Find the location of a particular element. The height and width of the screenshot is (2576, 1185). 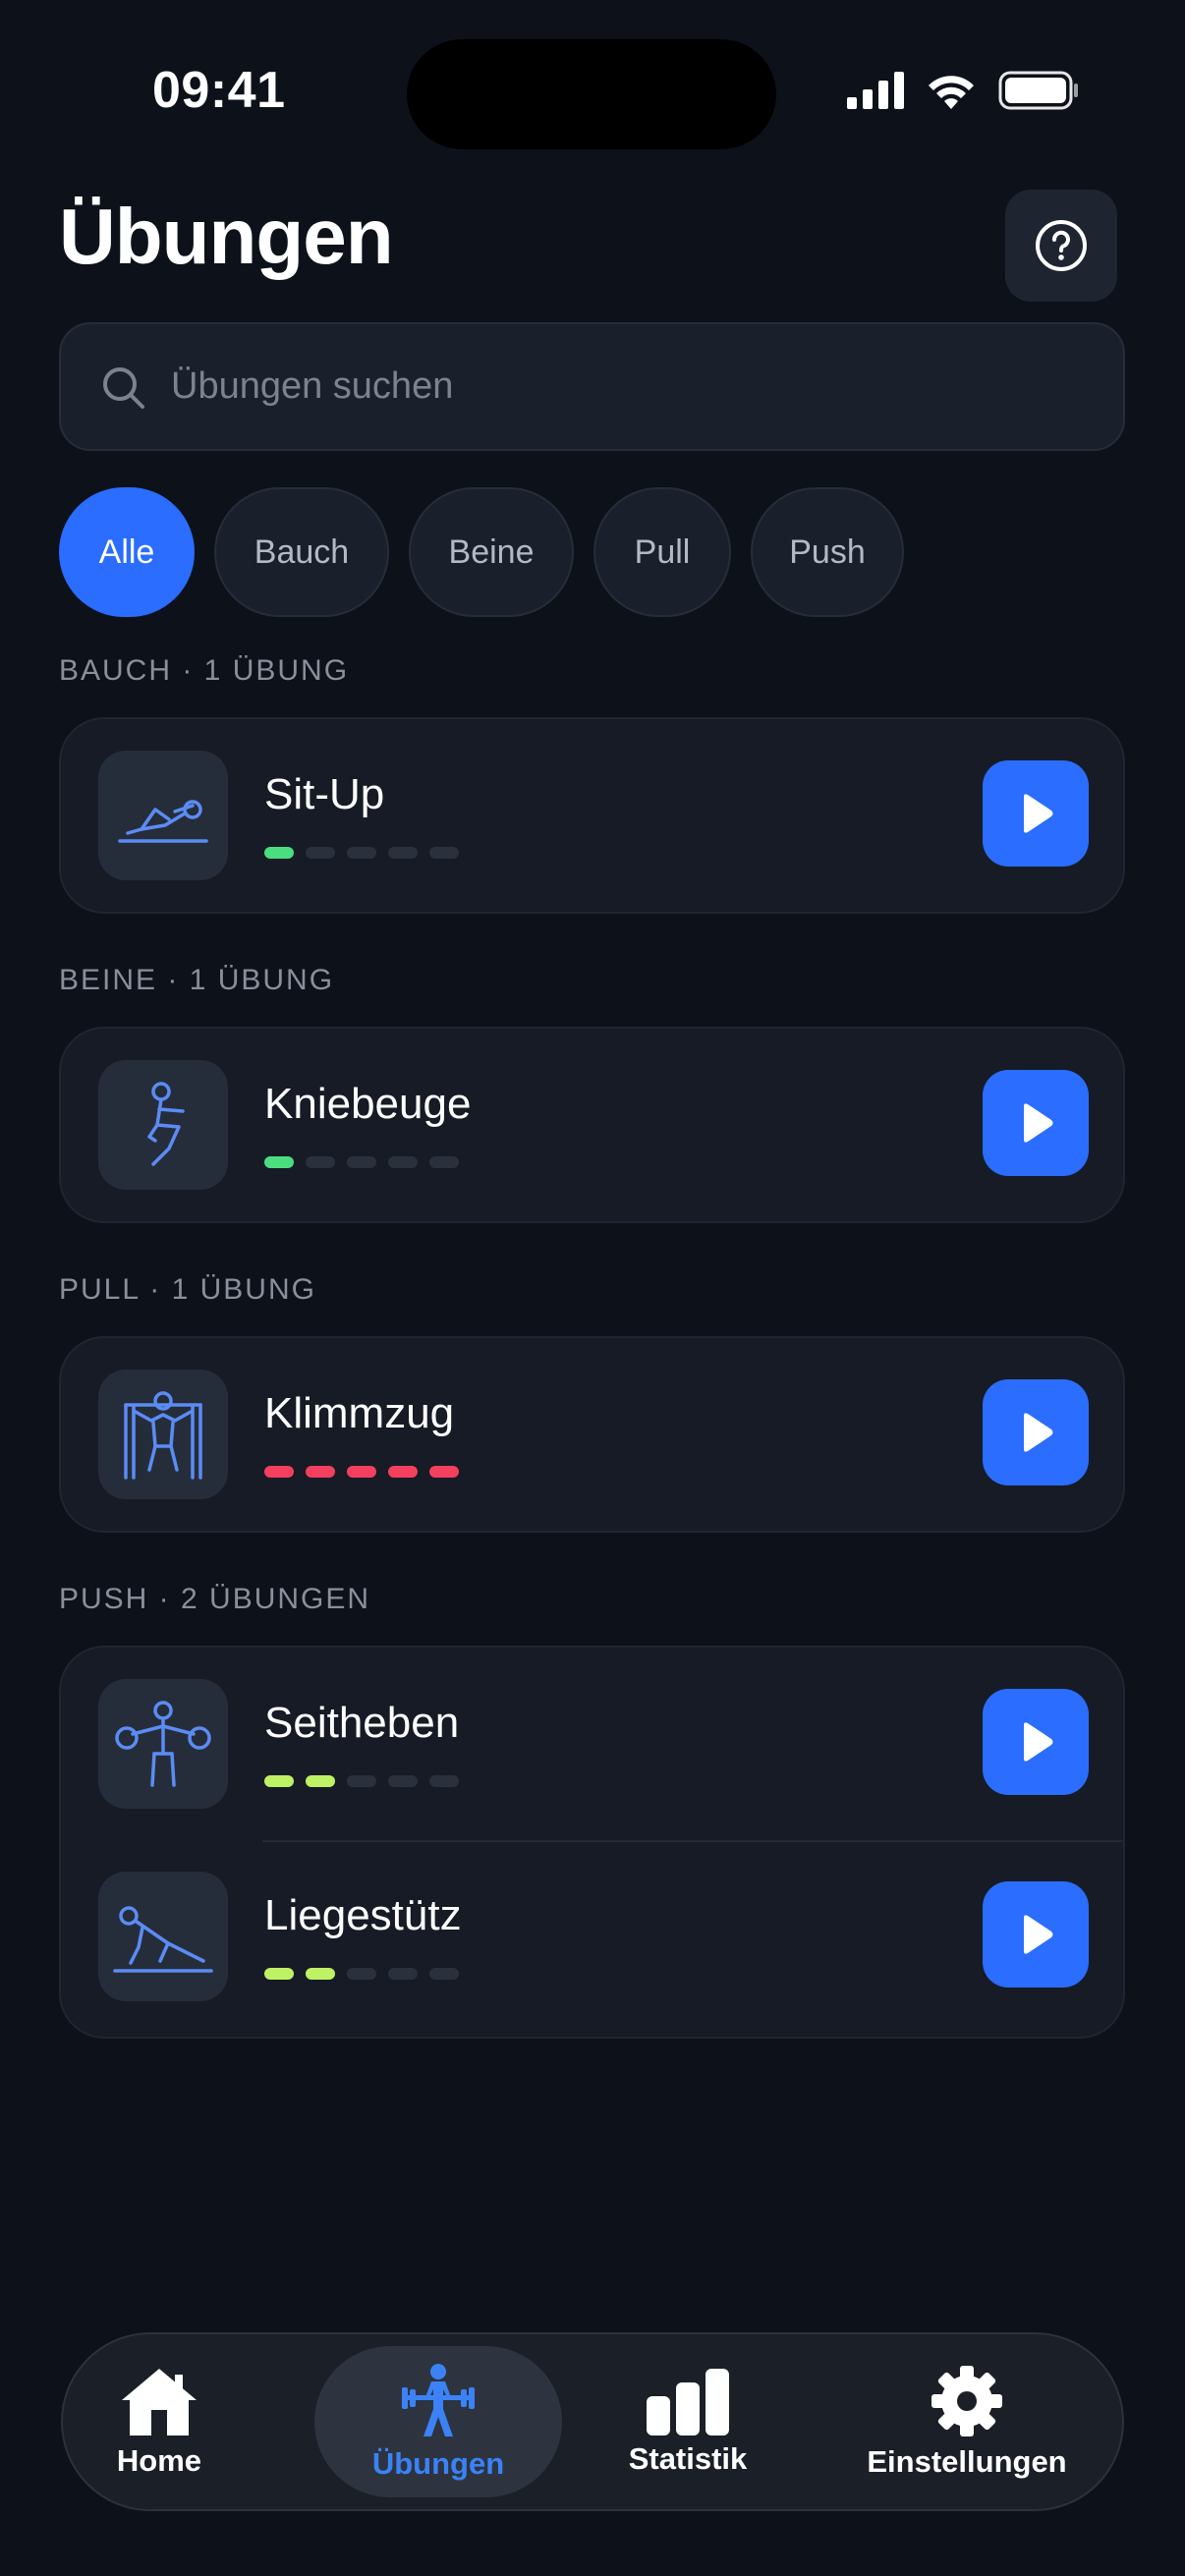

exercise-row: Liegestütz is located at coordinates (592, 1936).